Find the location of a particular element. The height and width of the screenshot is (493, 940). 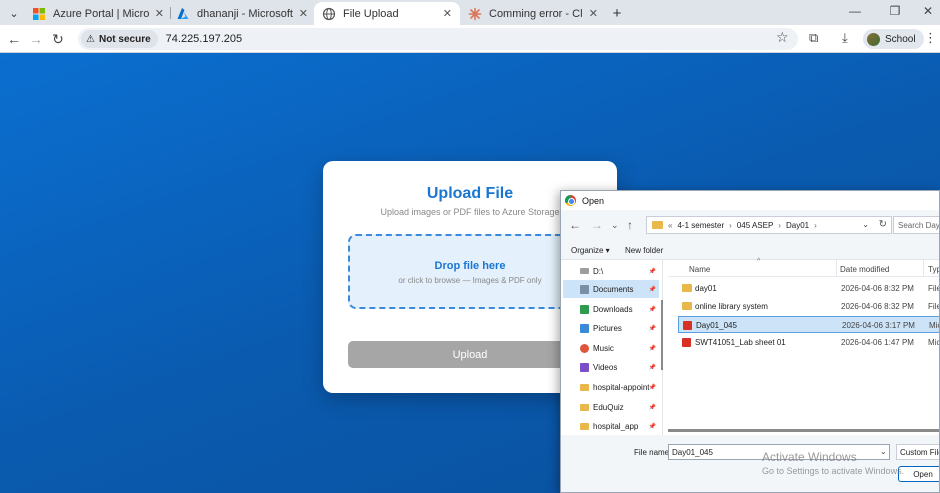

file-list-scrollbar is located at coordinates (803, 430).